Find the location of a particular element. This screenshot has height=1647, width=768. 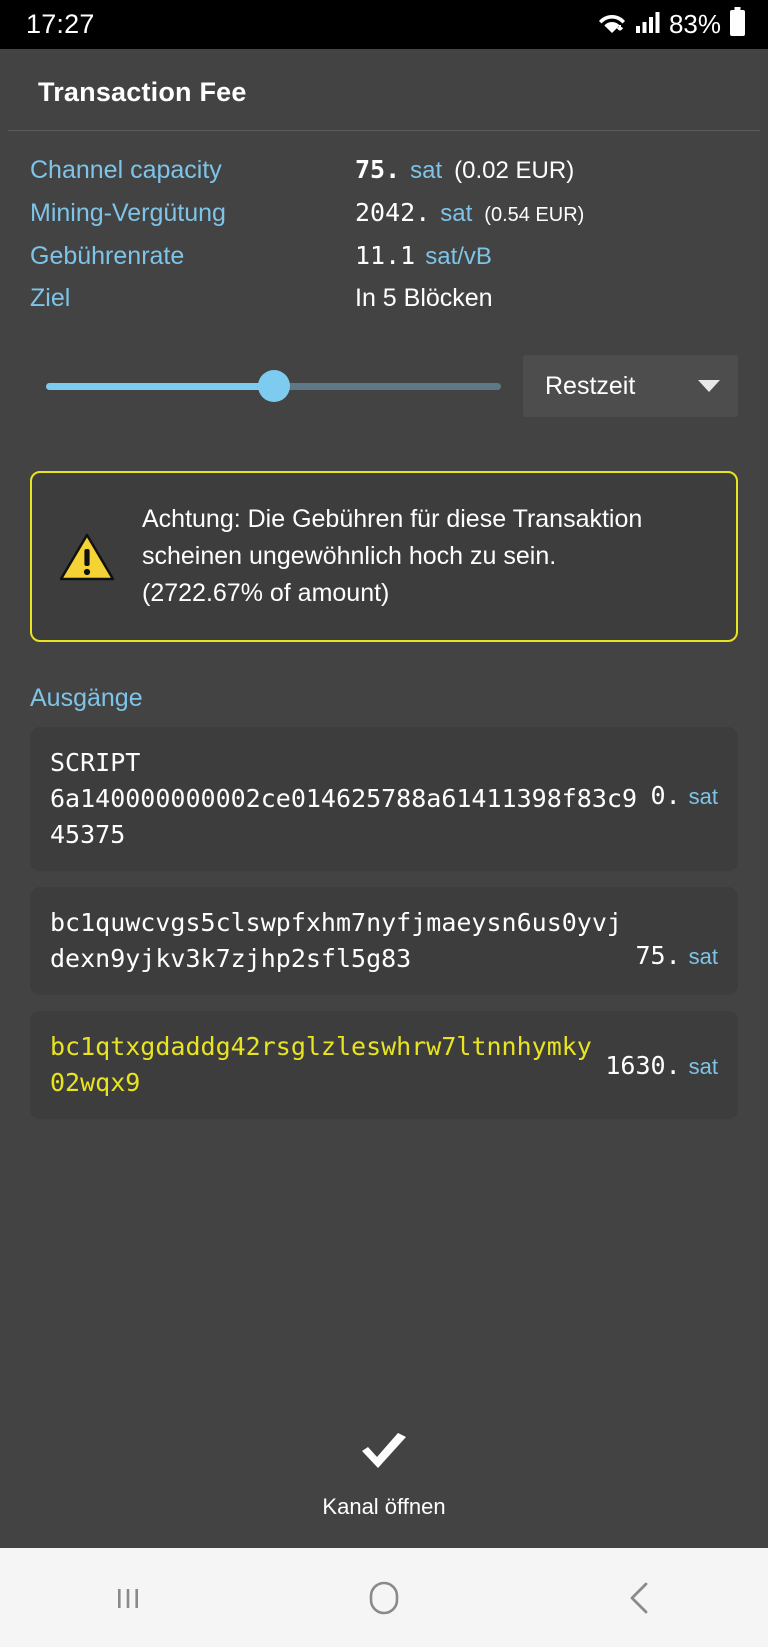

output-amount-value: 75. is located at coordinates (658, 955).